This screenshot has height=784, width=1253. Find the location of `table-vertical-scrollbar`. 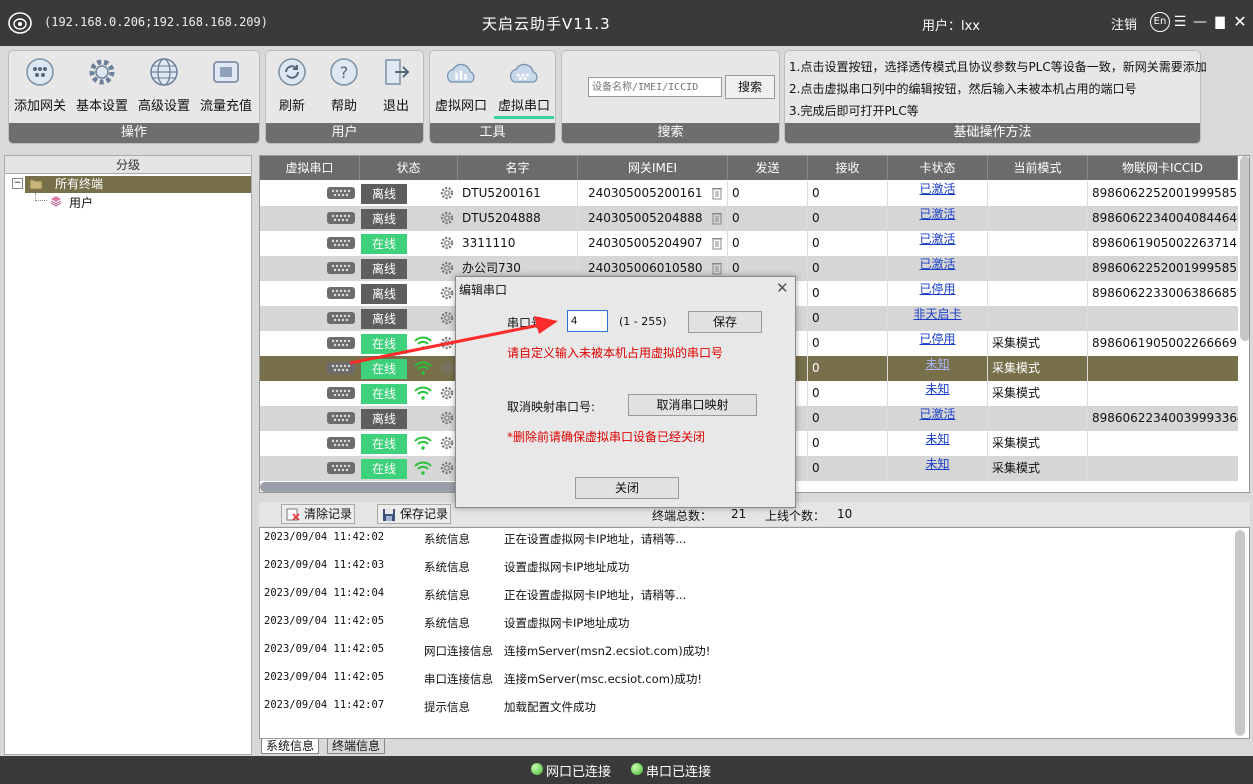

table-vertical-scrollbar is located at coordinates (1244, 248).